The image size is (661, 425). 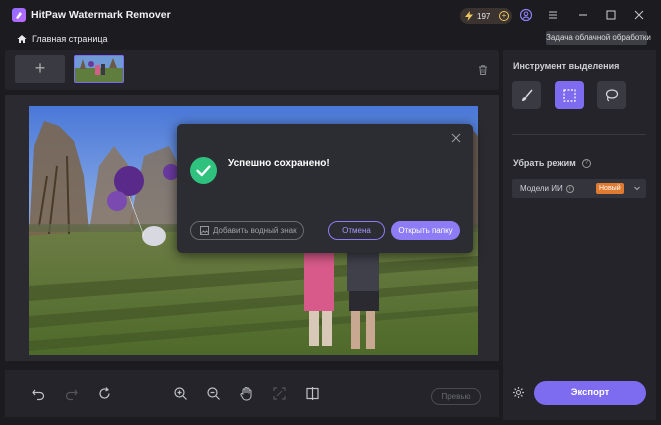 I want to click on home-breadcrumb: Главная страница, so click(x=62, y=39).